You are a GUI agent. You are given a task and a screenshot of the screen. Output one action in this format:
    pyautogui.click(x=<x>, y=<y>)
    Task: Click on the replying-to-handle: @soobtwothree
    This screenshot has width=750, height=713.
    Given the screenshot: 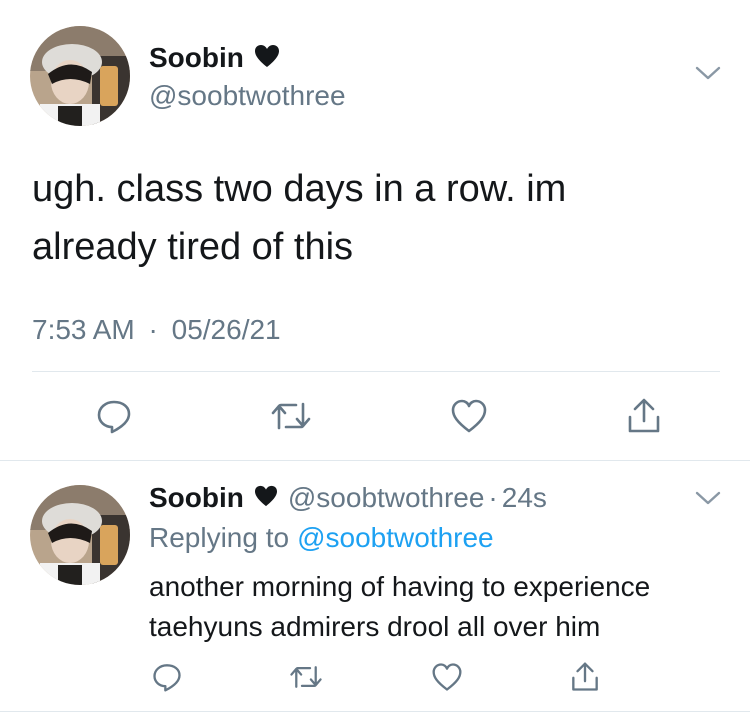 What is the action you would take?
    pyautogui.click(x=395, y=538)
    